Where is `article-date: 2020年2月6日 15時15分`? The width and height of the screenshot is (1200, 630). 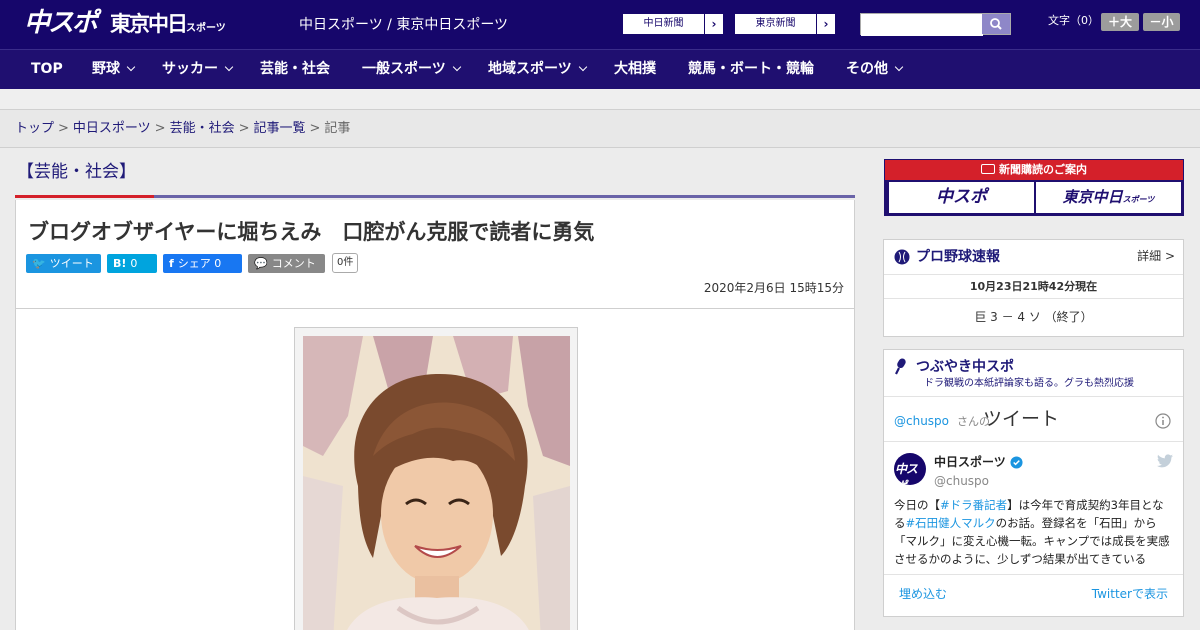
article-date: 2020年2月6日 15時15分 is located at coordinates (773, 288).